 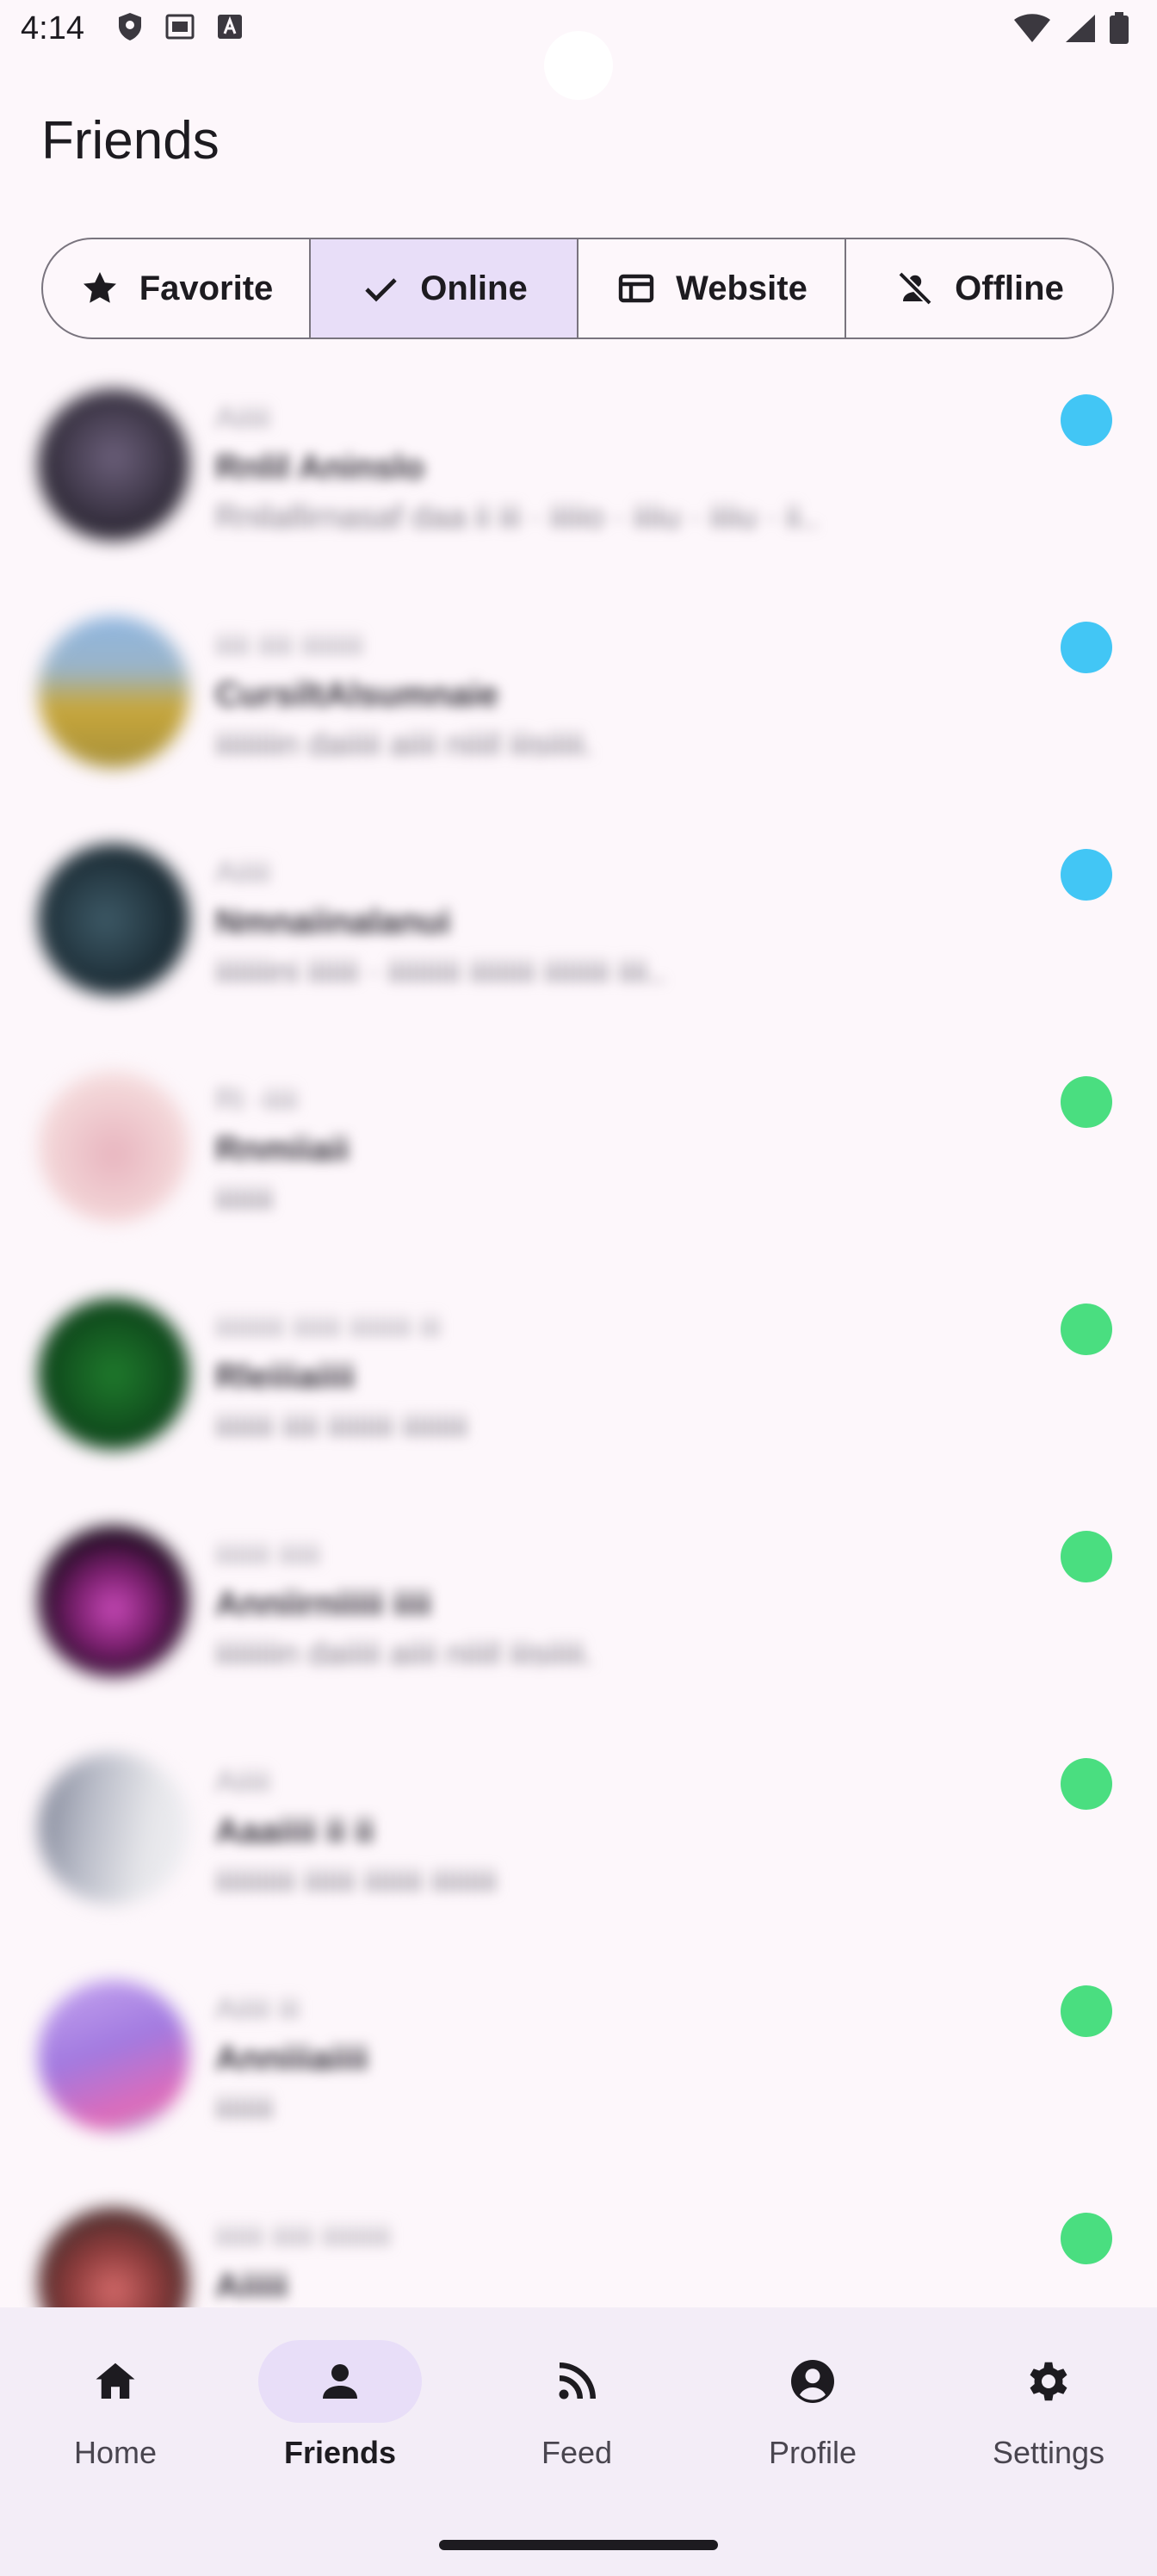 I want to click on web-icon, so click(x=636, y=288).